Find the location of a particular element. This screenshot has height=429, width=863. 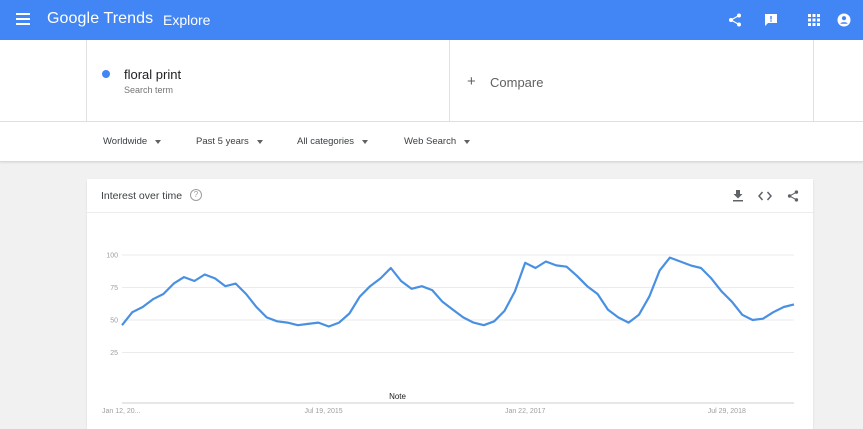

help-icon: ? is located at coordinates (196, 195).